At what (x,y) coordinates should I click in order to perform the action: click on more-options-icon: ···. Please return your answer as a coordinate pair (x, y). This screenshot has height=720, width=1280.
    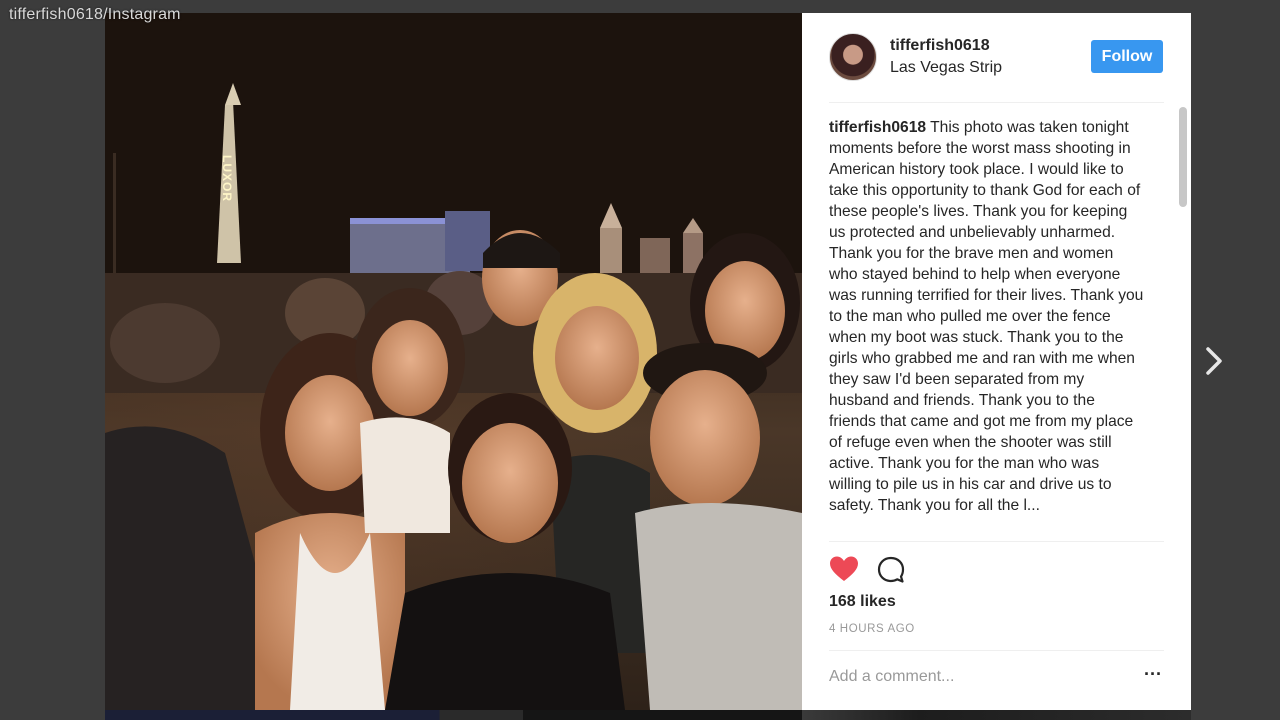
    Looking at the image, I should click on (1153, 675).